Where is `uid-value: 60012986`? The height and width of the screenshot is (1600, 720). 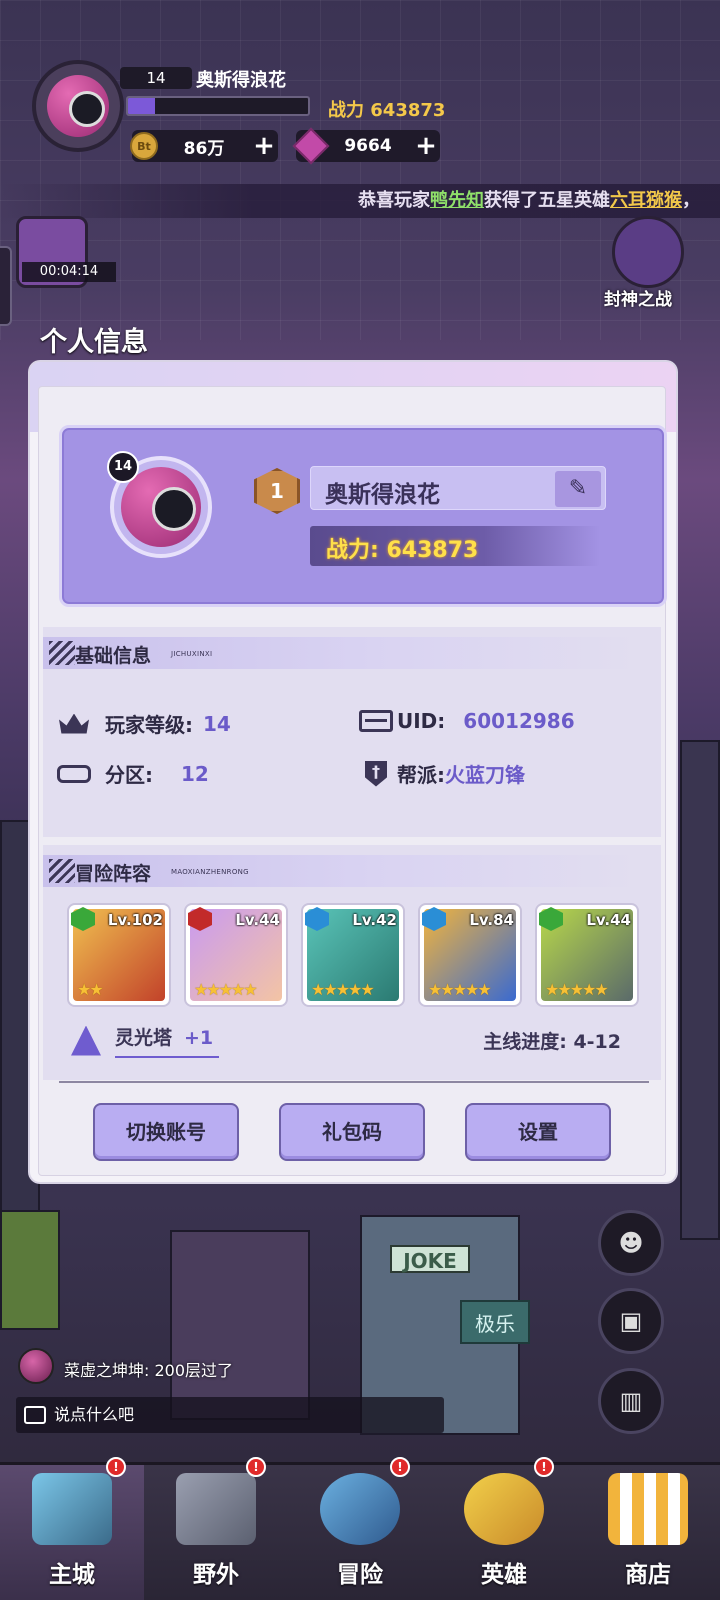 uid-value: 60012986 is located at coordinates (518, 721).